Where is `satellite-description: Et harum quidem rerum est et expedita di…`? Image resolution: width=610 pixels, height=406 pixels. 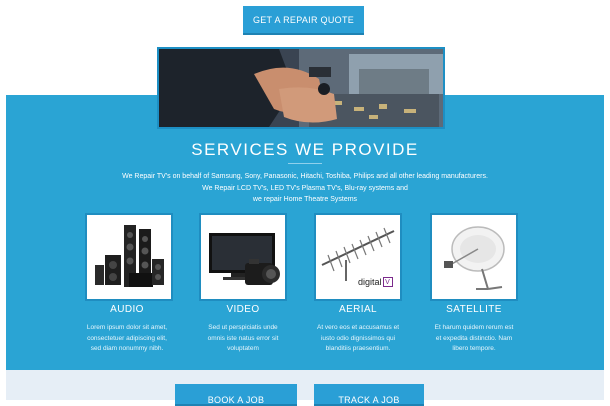
satellite-description: Et harum quidem rerum est et expedita di… is located at coordinates (474, 339).